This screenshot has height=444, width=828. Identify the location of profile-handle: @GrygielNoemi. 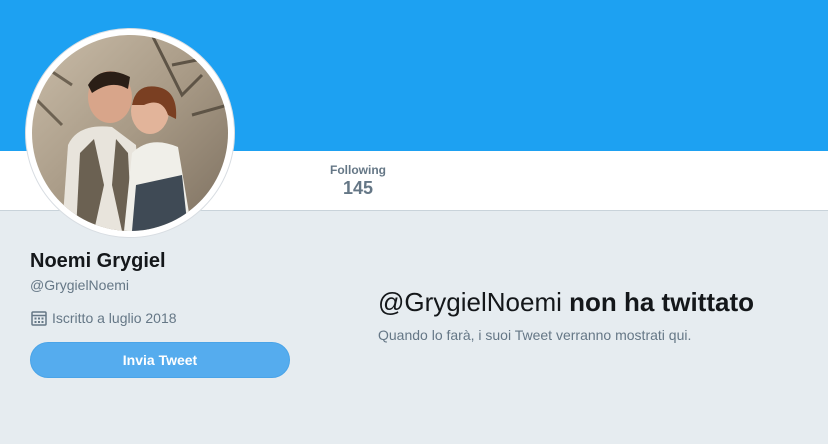
(79, 285).